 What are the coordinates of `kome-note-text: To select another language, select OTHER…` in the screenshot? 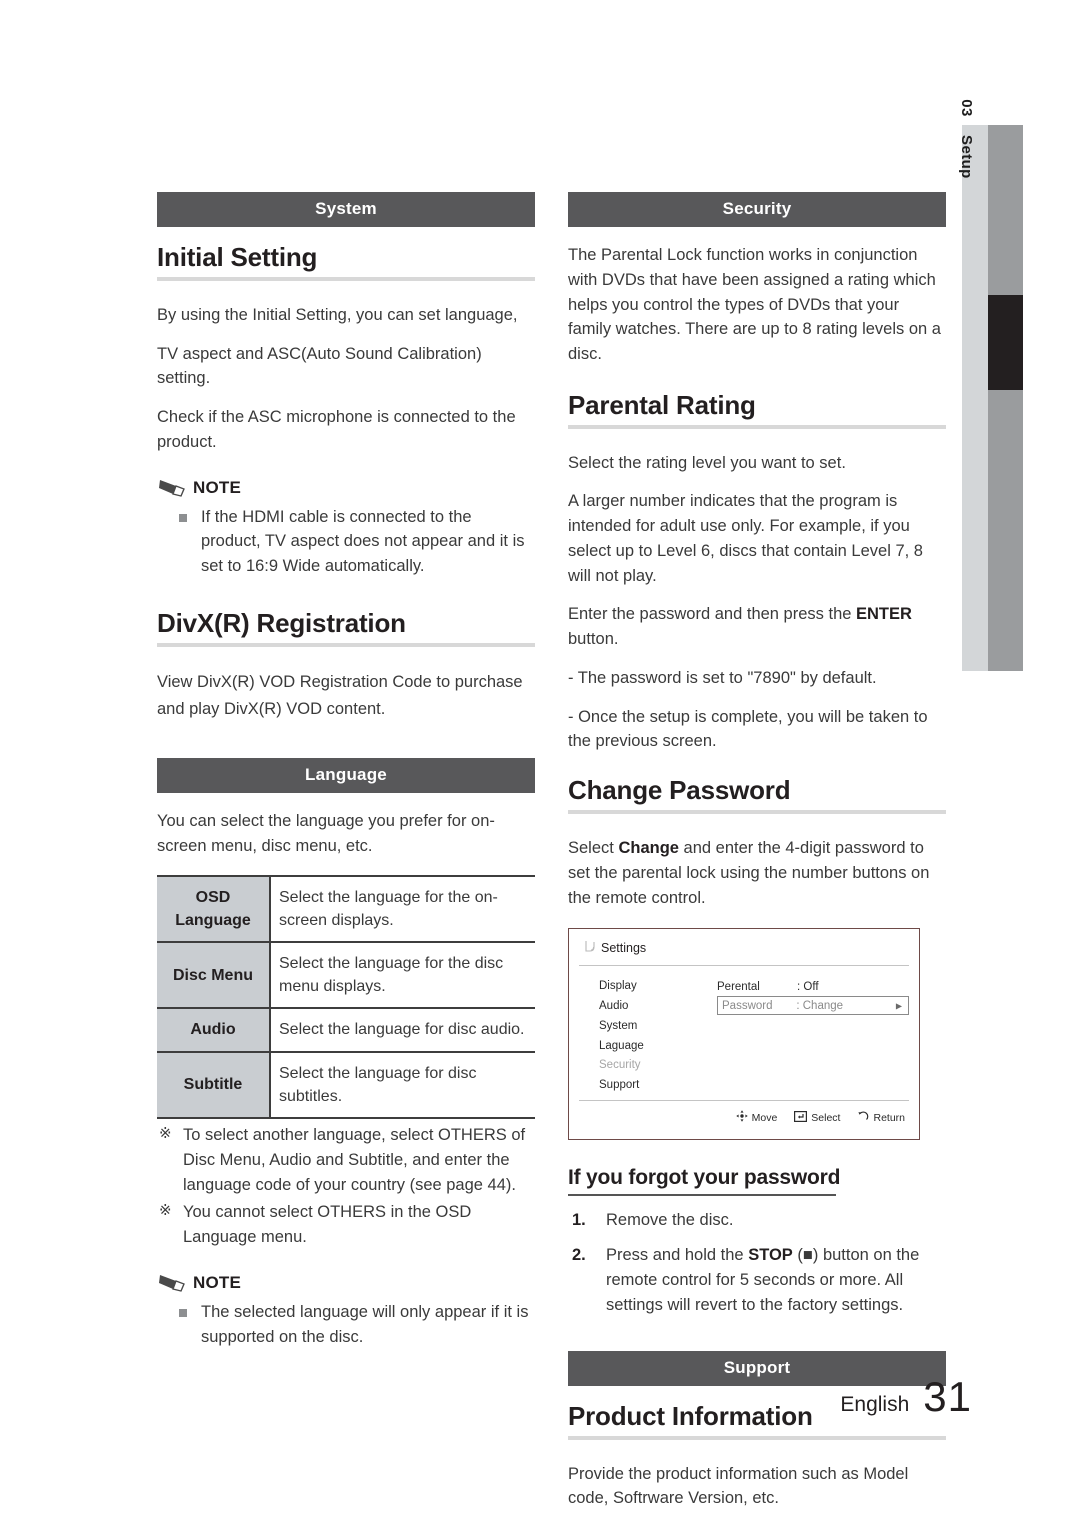 It's located at (354, 1160).